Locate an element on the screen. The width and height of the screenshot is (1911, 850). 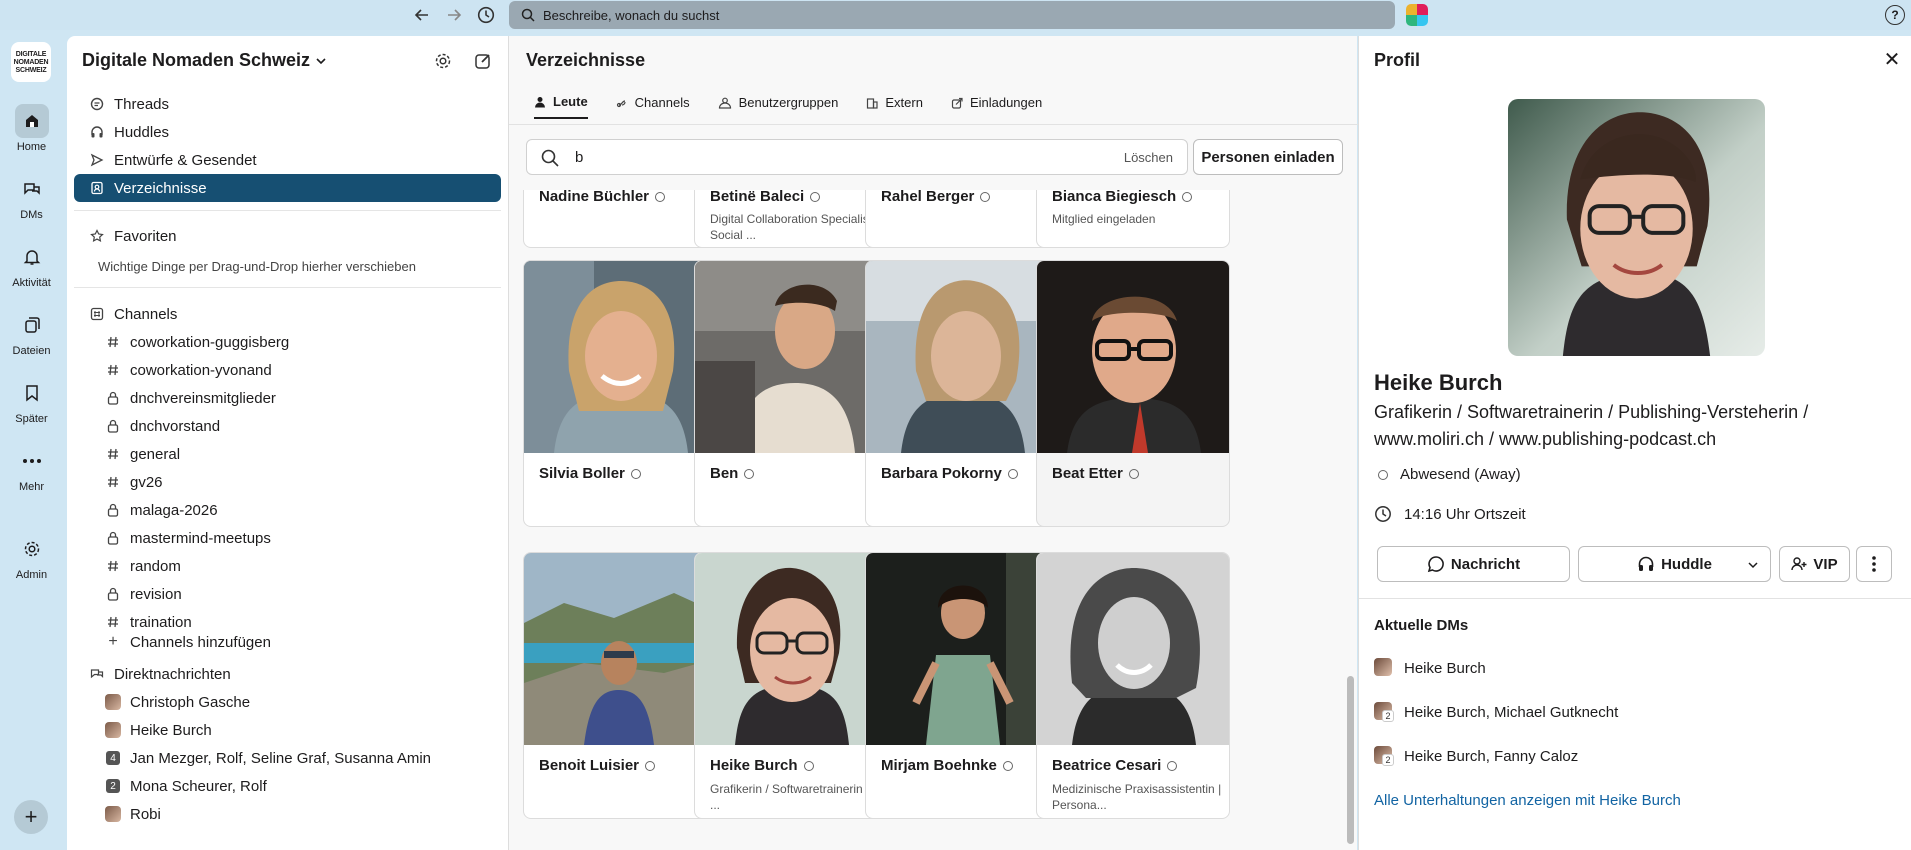
tab-invitations: Einladungen is located at coordinates (996, 106).